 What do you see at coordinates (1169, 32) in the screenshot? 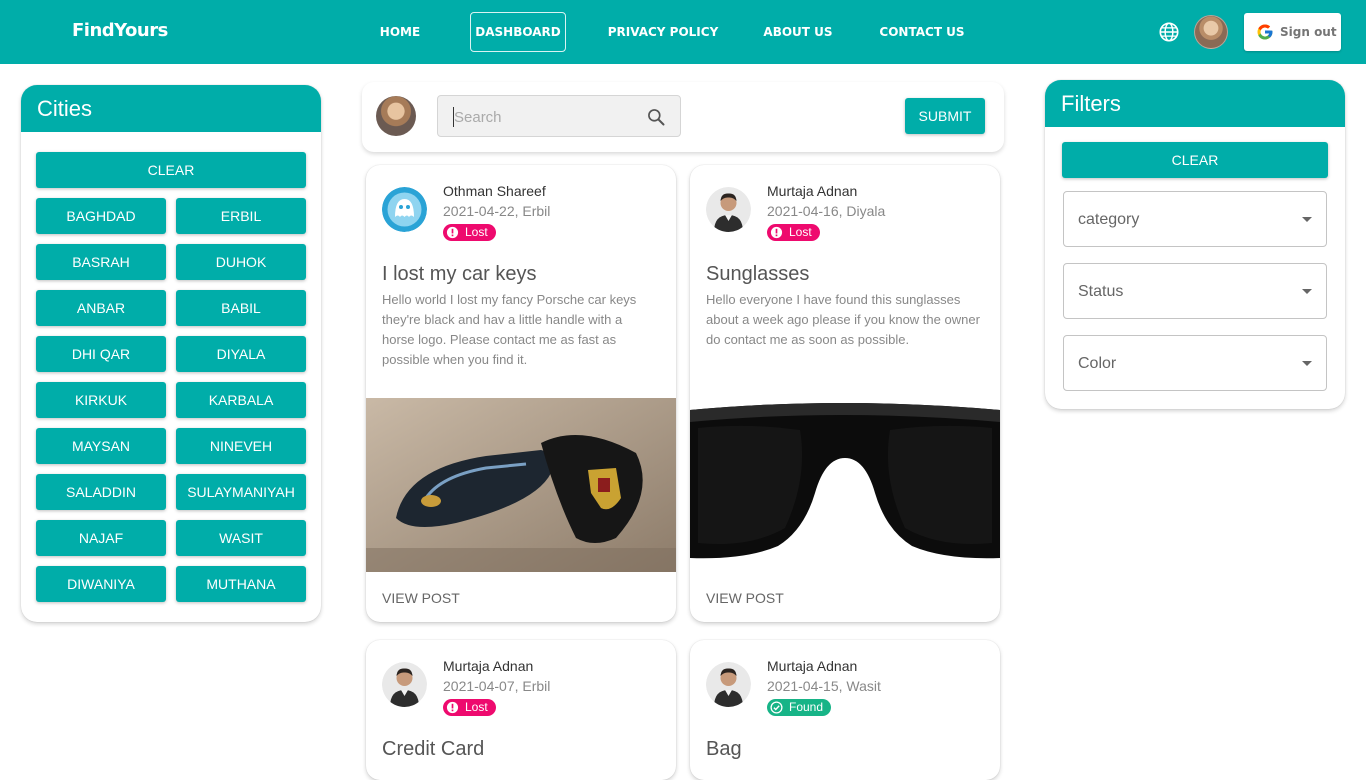
I see `globe-icon` at bounding box center [1169, 32].